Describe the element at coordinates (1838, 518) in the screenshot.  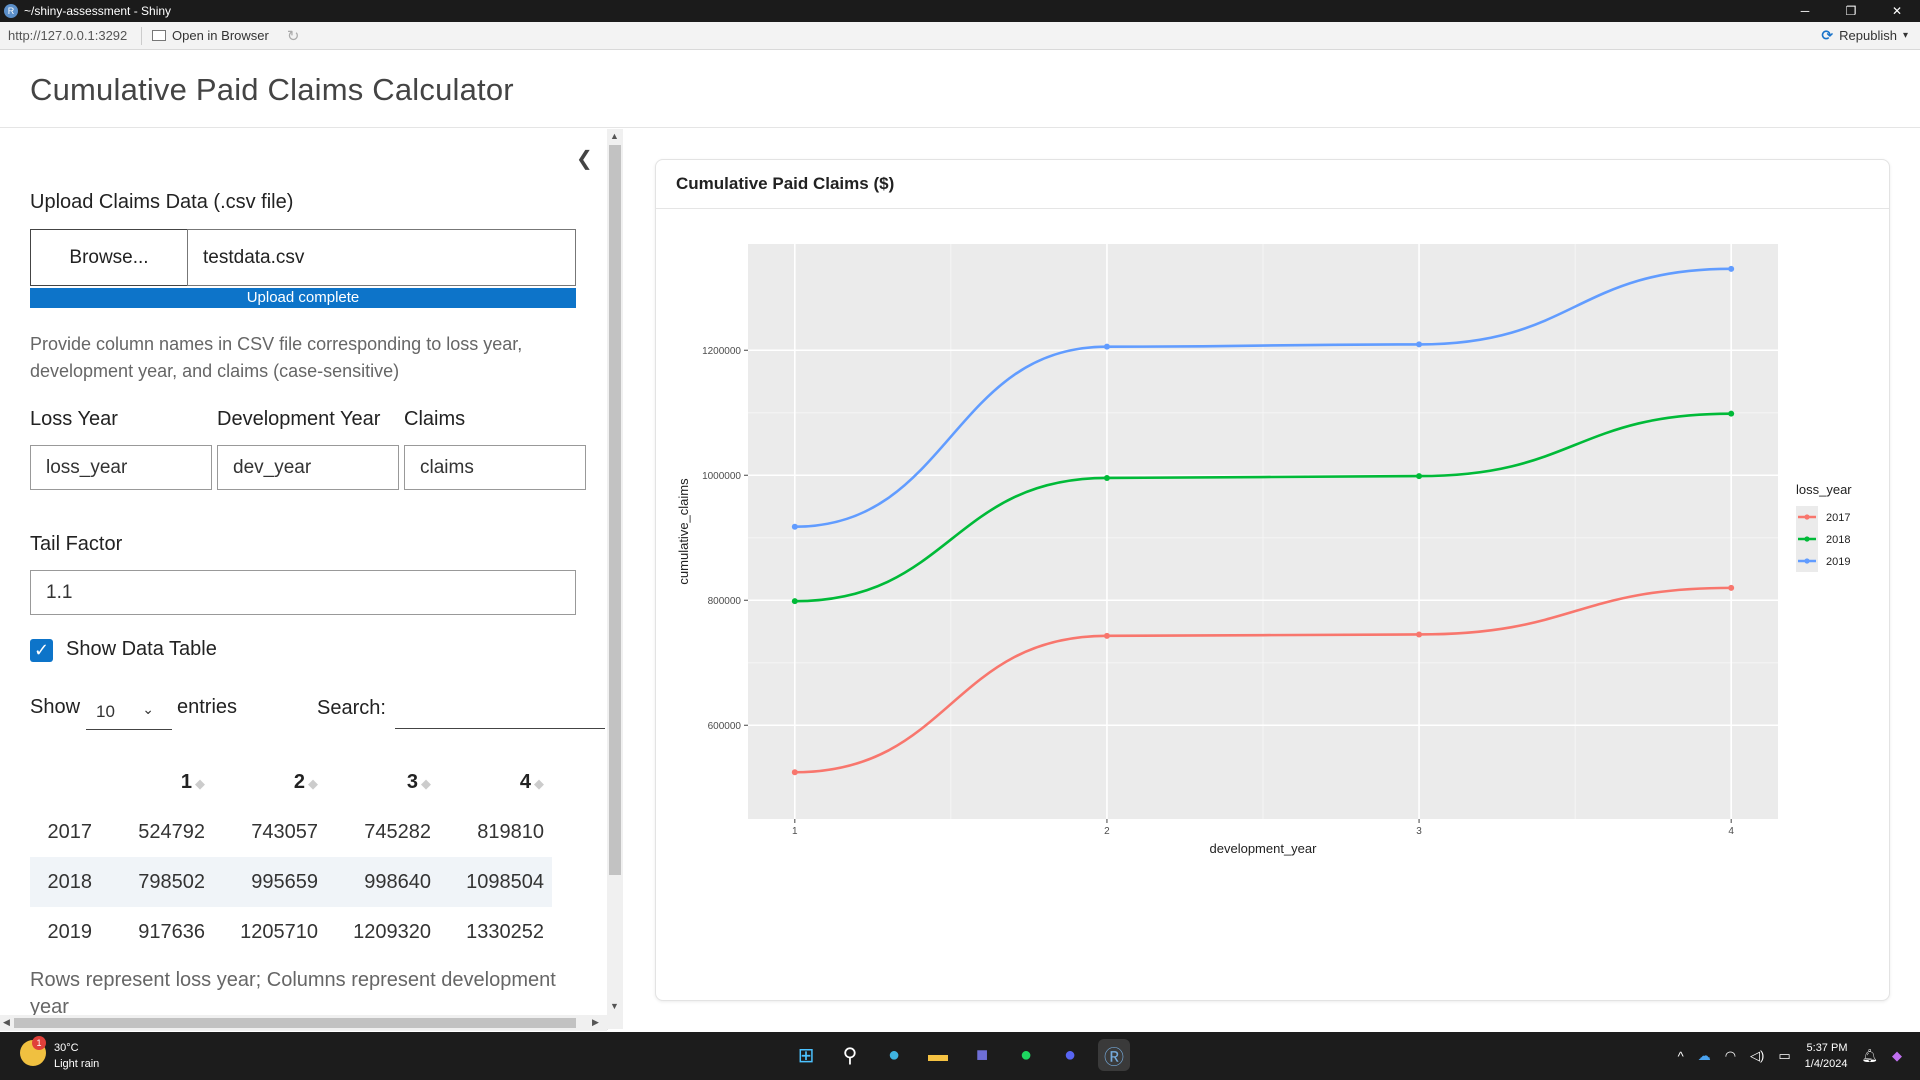
I see `legend-label: 2017` at that location.